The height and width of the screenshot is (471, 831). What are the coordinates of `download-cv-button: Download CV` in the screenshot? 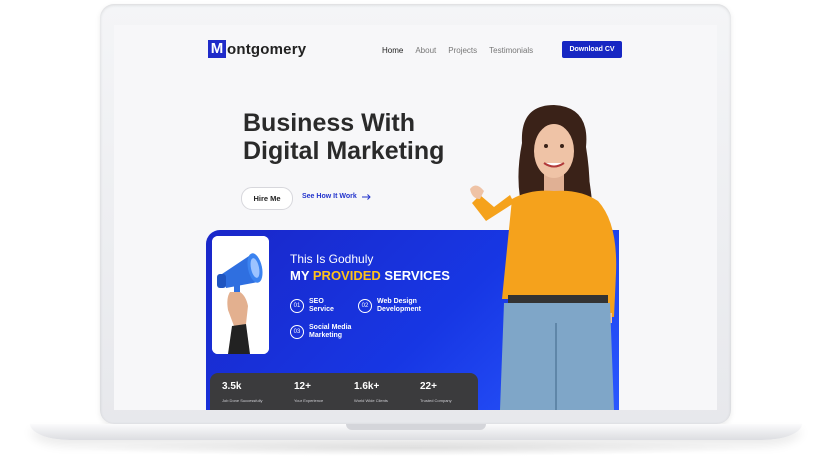 It's located at (592, 49).